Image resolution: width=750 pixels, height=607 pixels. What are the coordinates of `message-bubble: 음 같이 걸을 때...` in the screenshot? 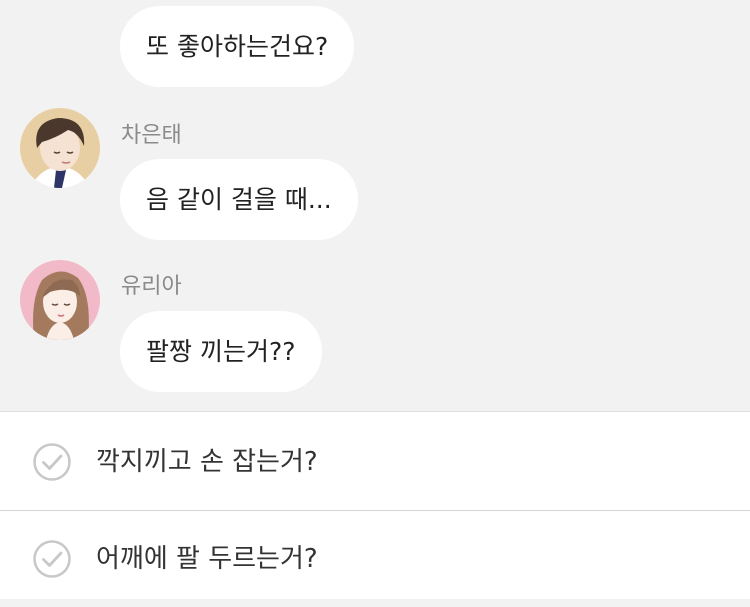 It's located at (239, 199).